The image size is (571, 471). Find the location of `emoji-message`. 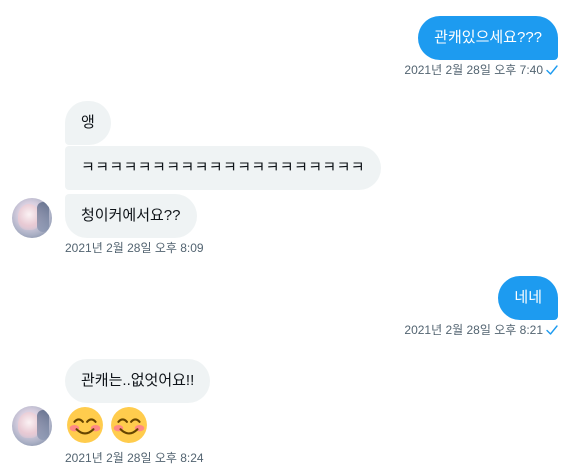

emoji-message is located at coordinates (110, 427).